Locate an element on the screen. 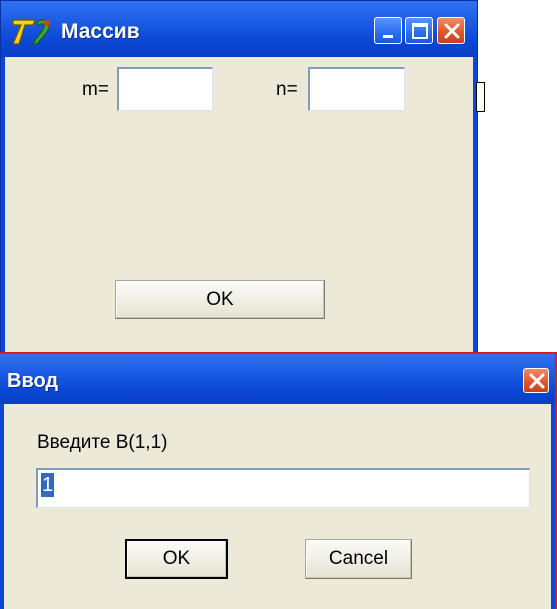 This screenshot has height=609, width=557. delphi-app-icon is located at coordinates (34, 31).